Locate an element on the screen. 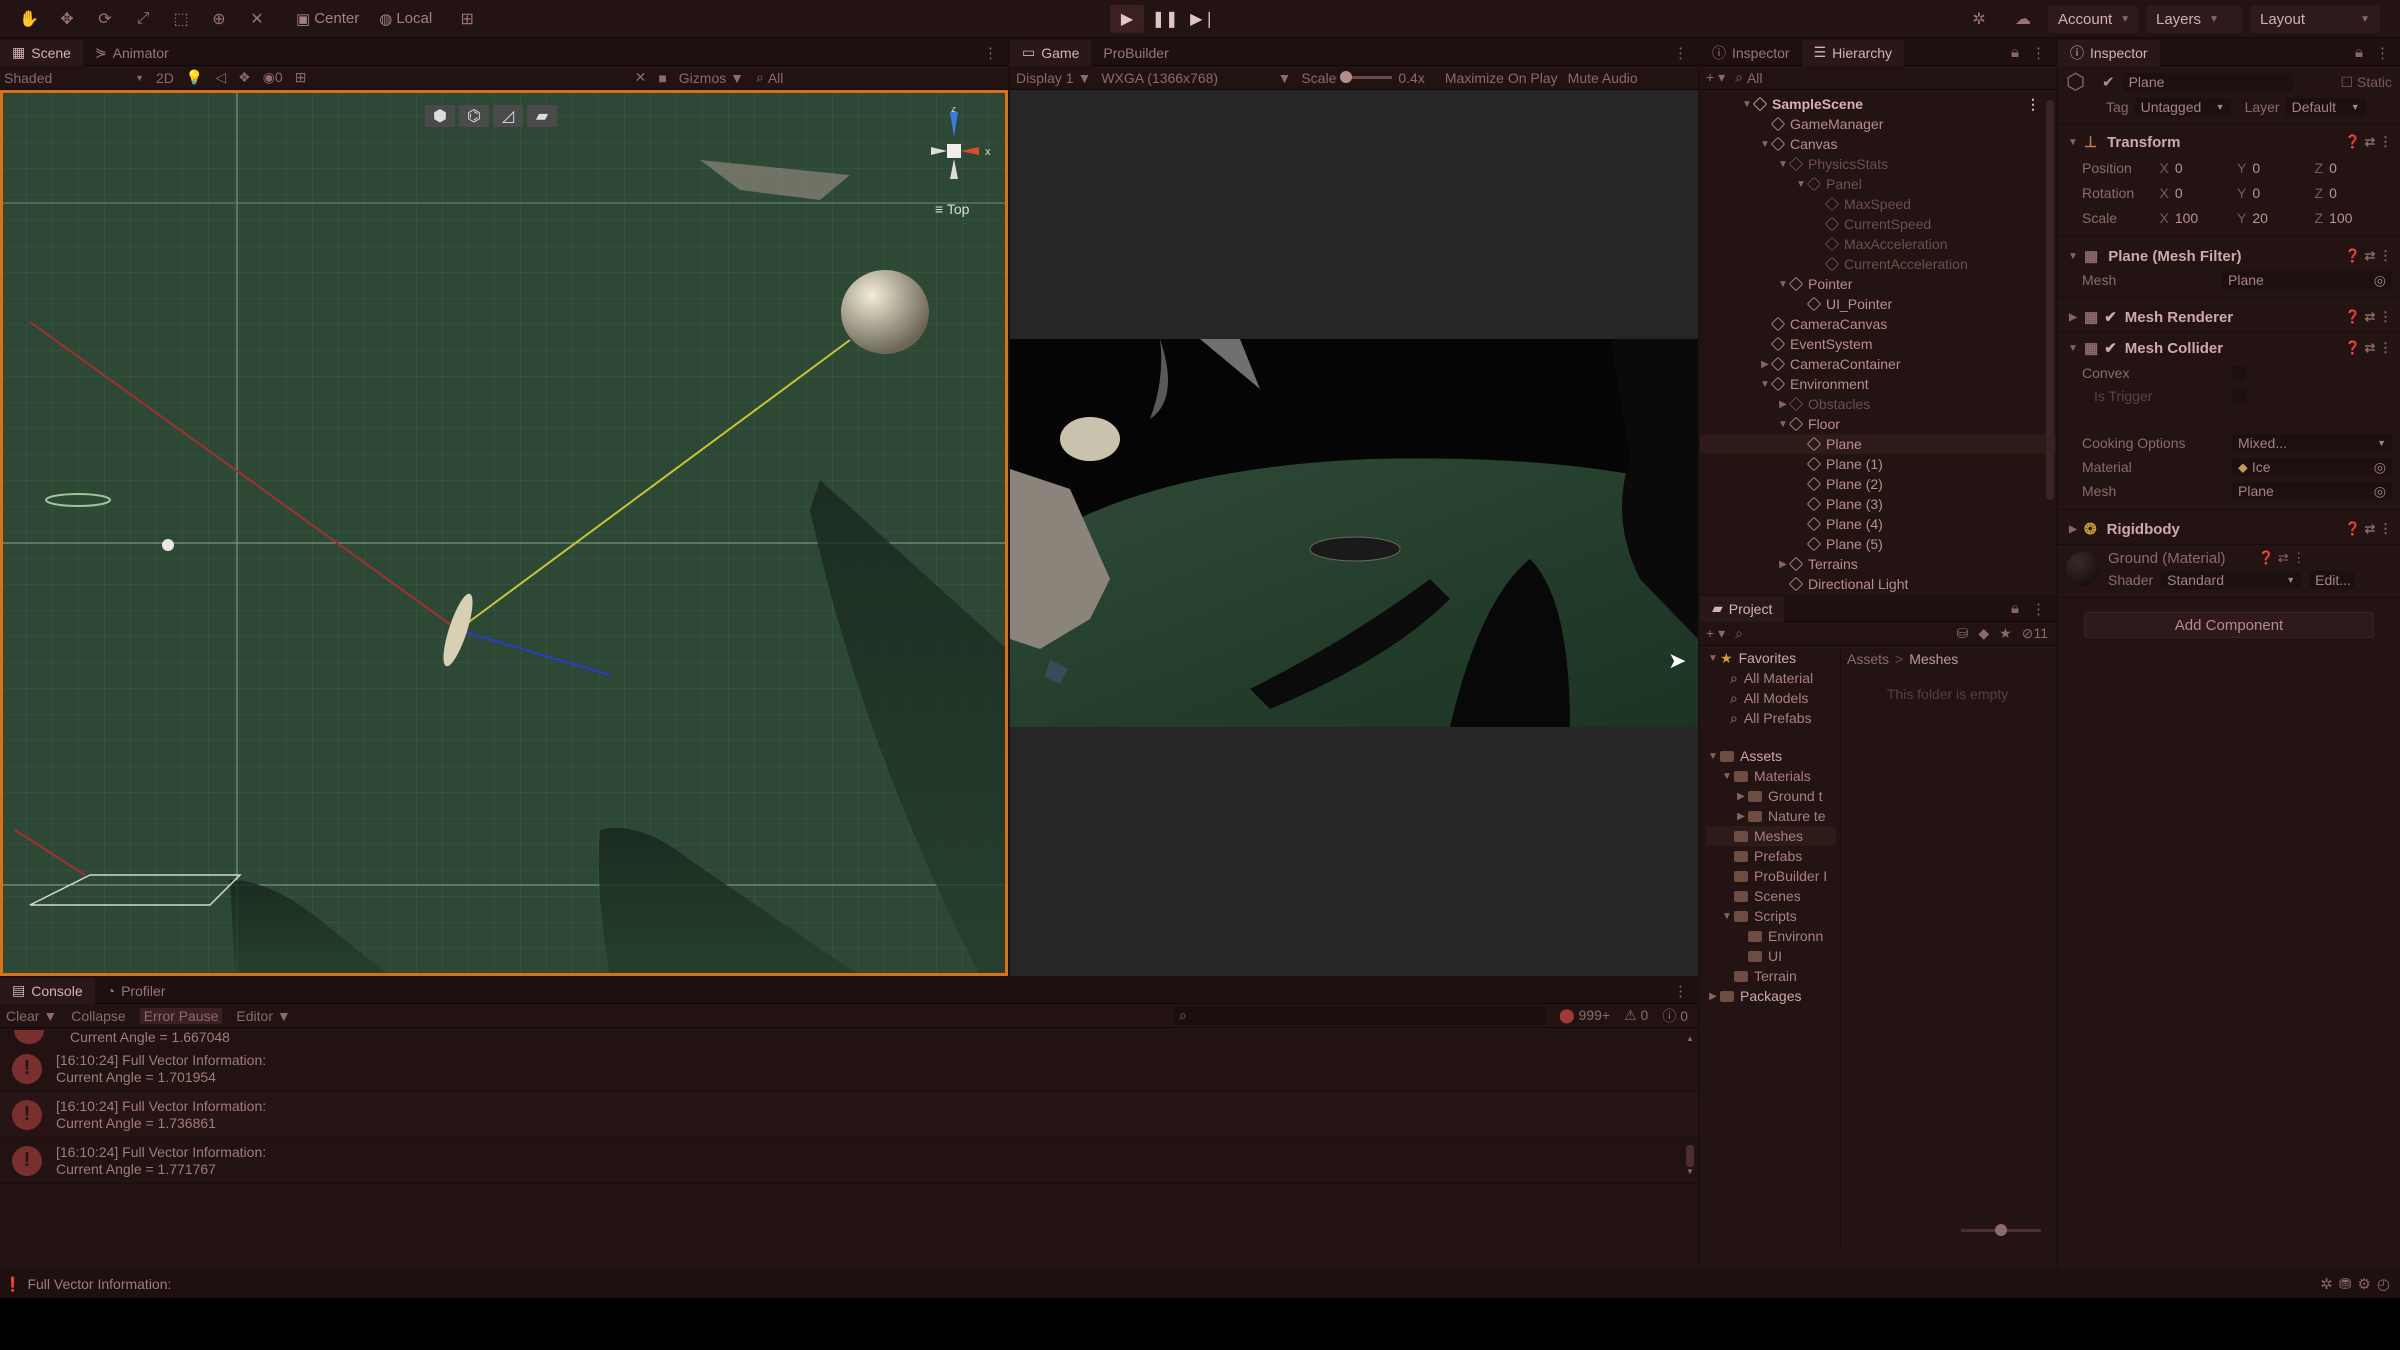  space-toggle: ◍ Local is located at coordinates (405, 19).